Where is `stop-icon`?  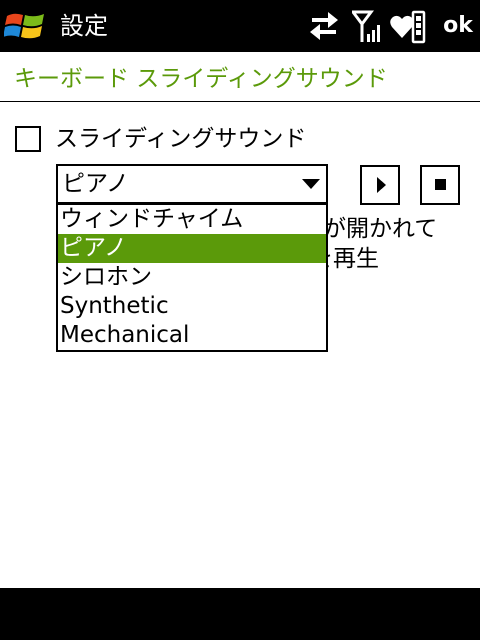
stop-icon is located at coordinates (440, 184).